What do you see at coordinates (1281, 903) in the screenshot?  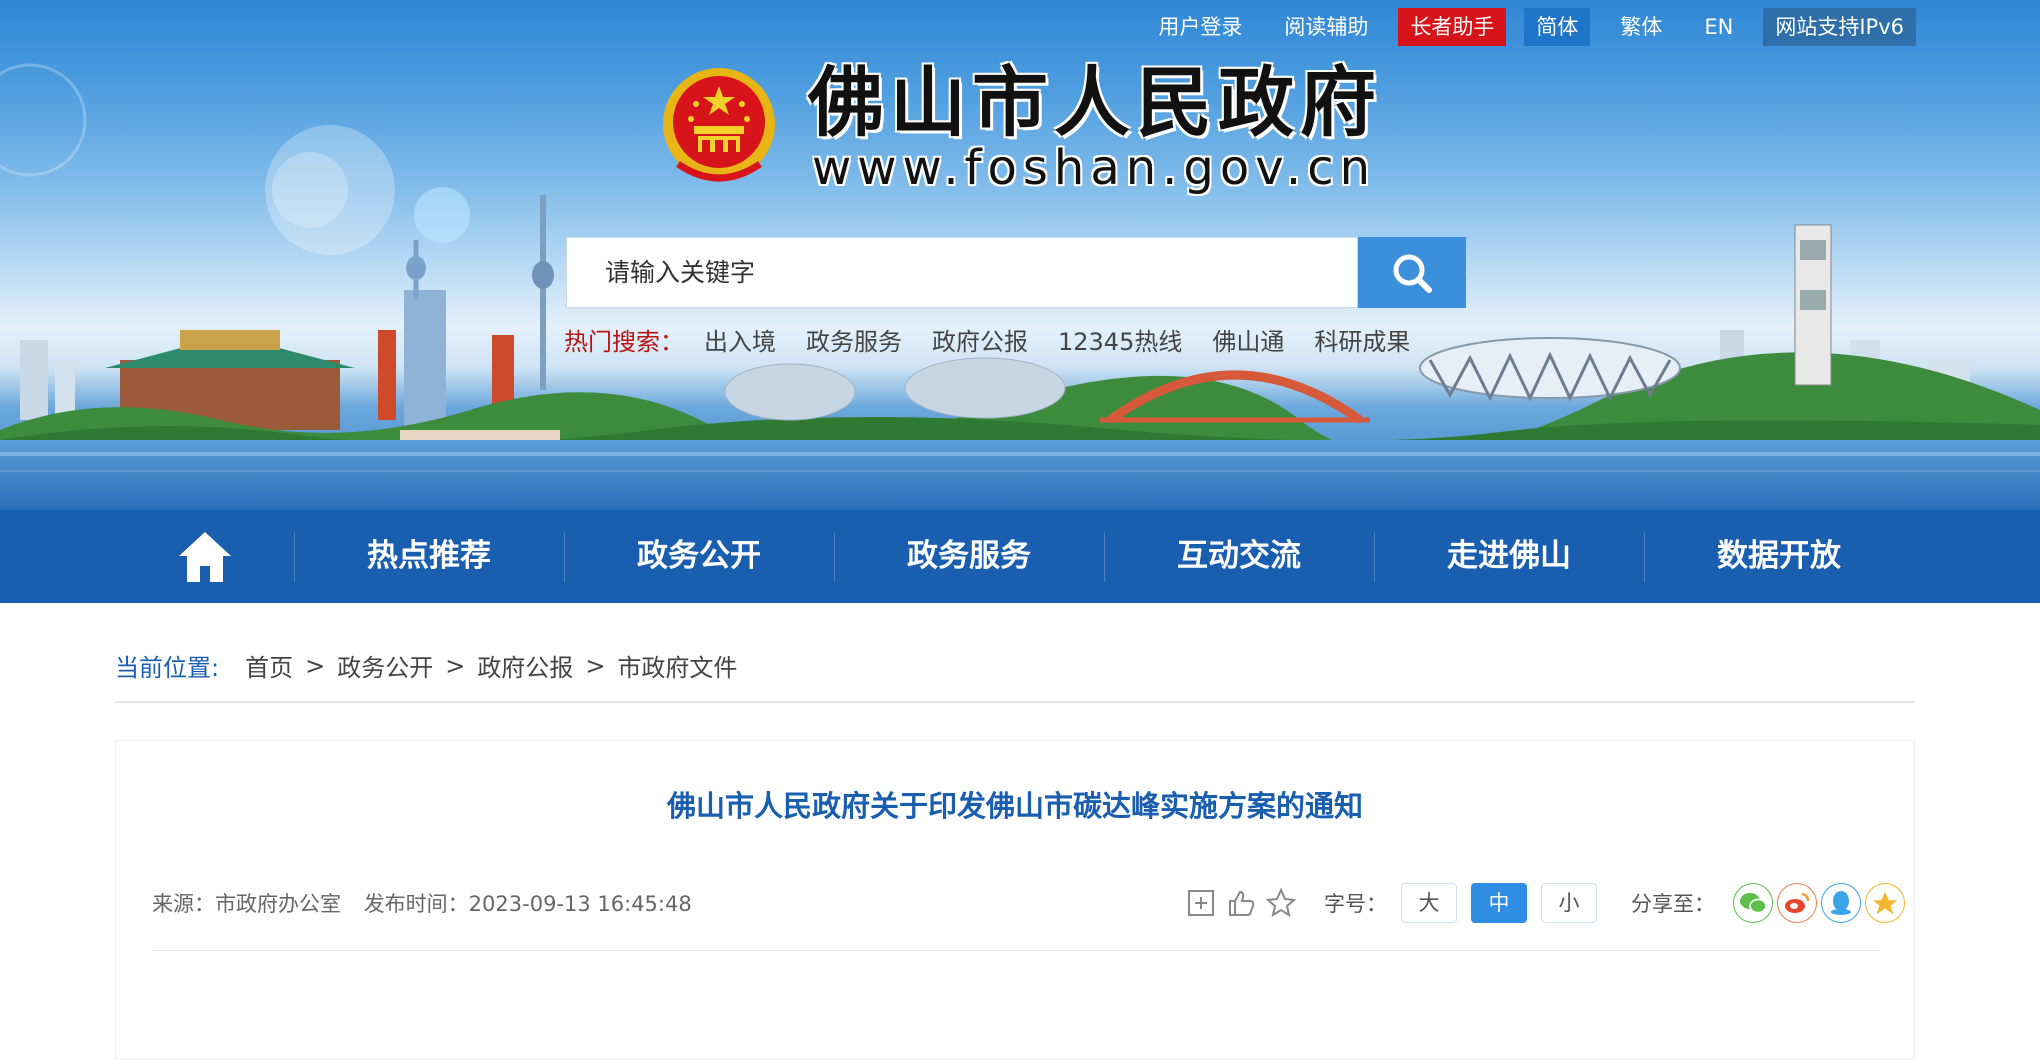 I see `favorite-star-icon` at bounding box center [1281, 903].